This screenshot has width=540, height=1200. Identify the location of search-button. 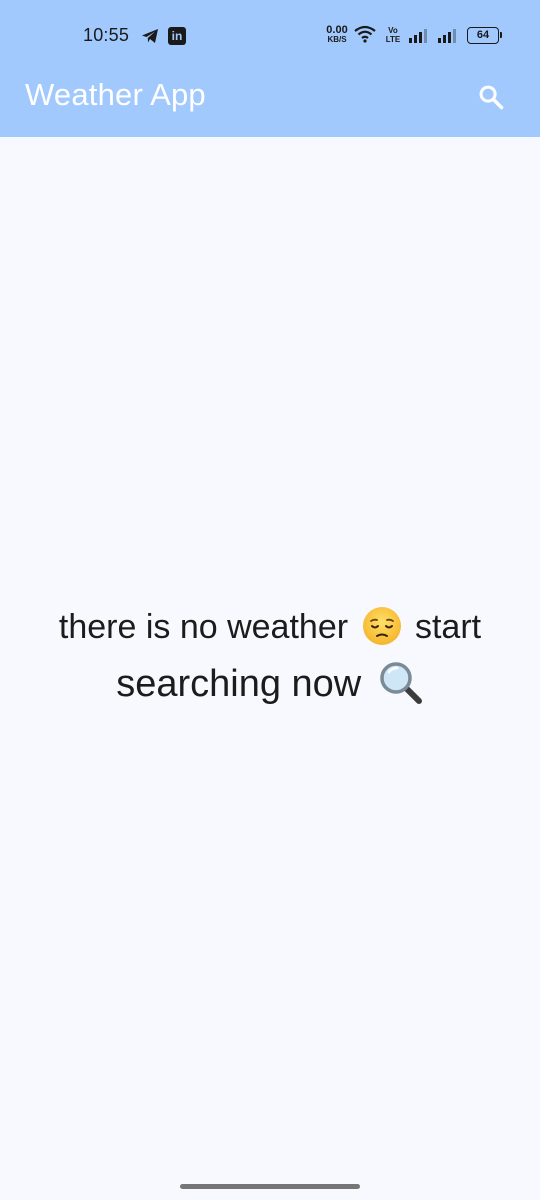
(491, 97).